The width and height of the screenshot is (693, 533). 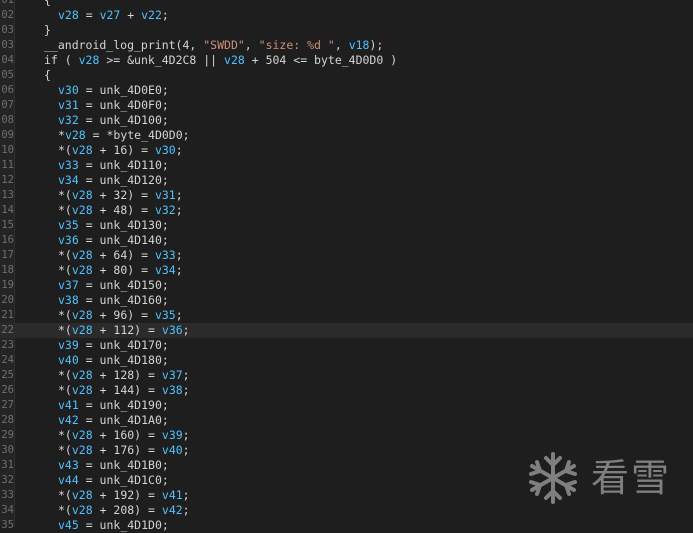 What do you see at coordinates (7, 150) in the screenshot?
I see `line-number: 10` at bounding box center [7, 150].